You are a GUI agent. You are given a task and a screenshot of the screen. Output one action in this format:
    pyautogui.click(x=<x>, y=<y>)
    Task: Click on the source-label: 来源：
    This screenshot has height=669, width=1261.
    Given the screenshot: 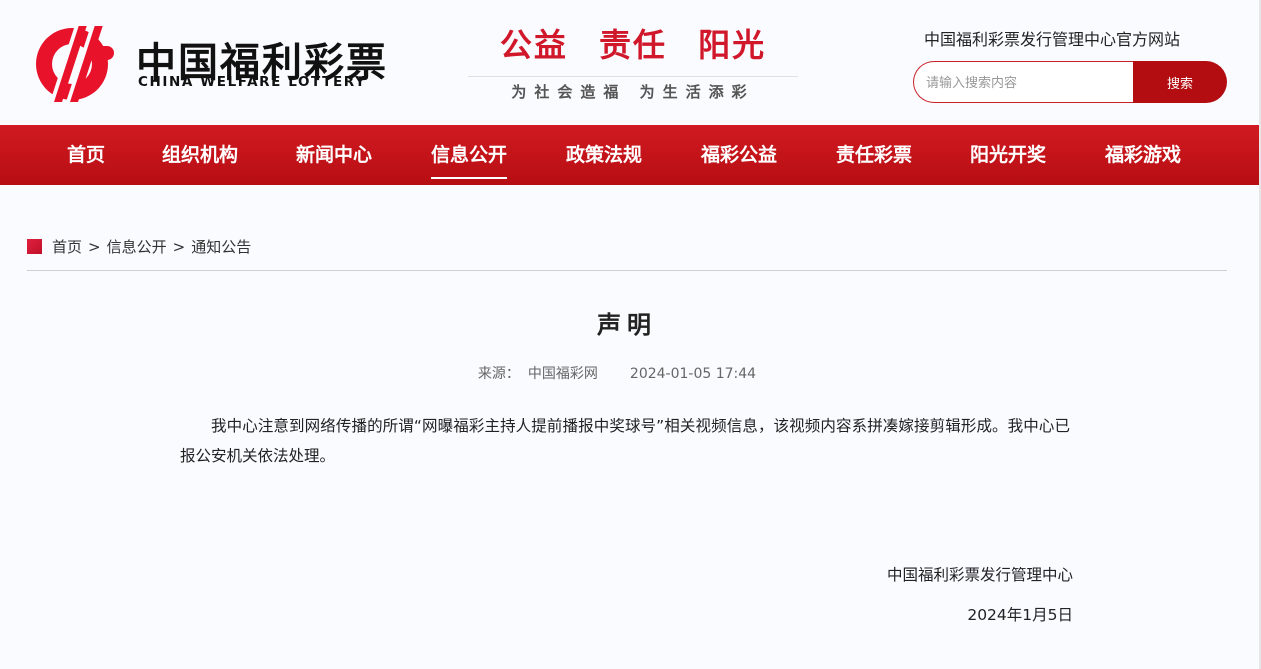 What is the action you would take?
    pyautogui.click(x=498, y=374)
    